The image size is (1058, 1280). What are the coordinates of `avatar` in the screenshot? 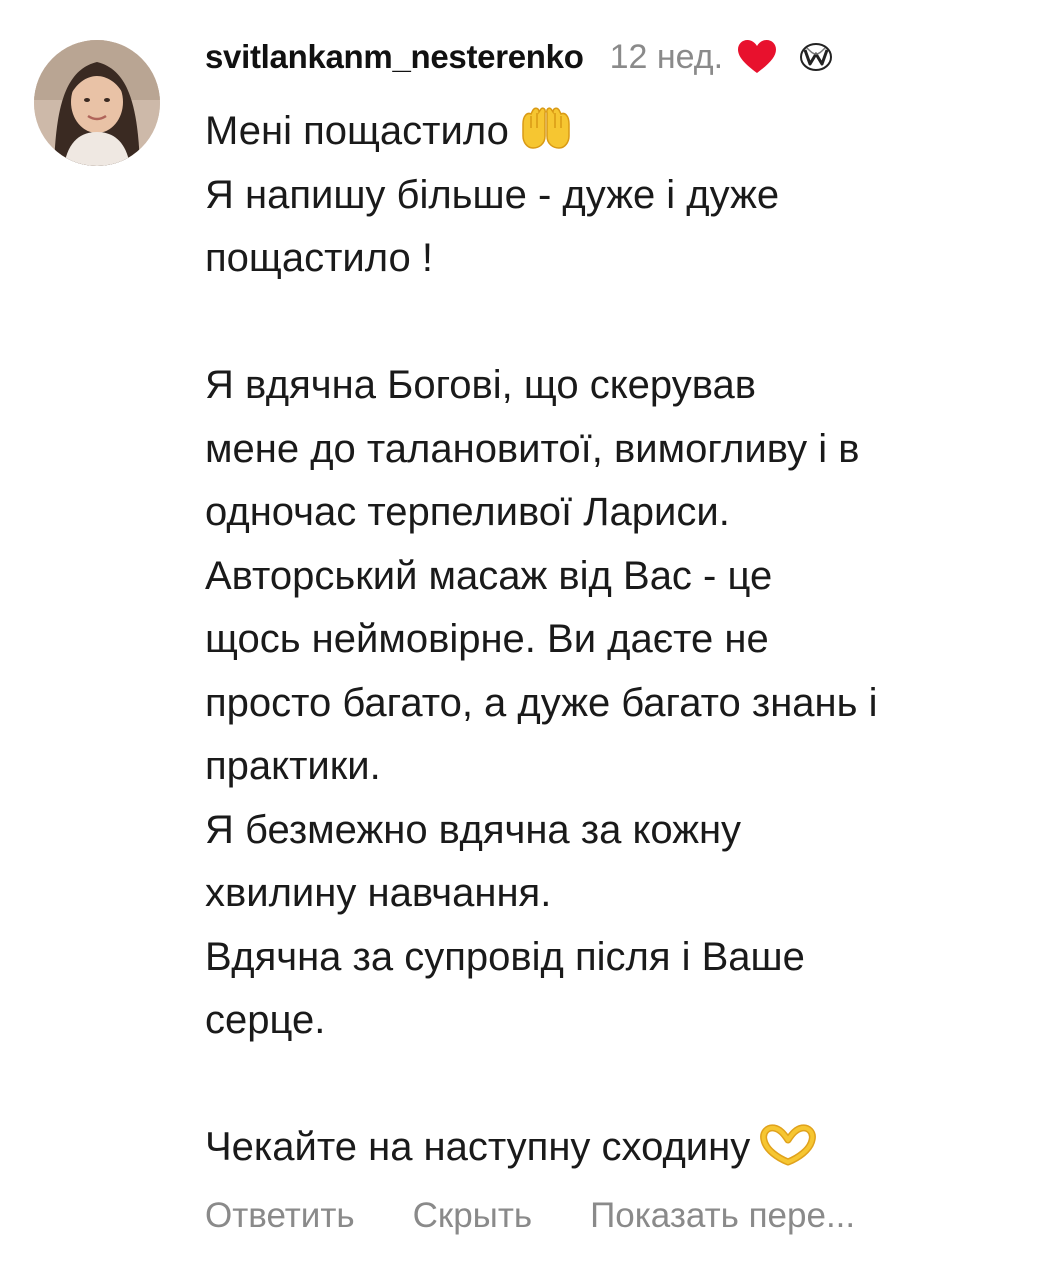 It's located at (97, 103).